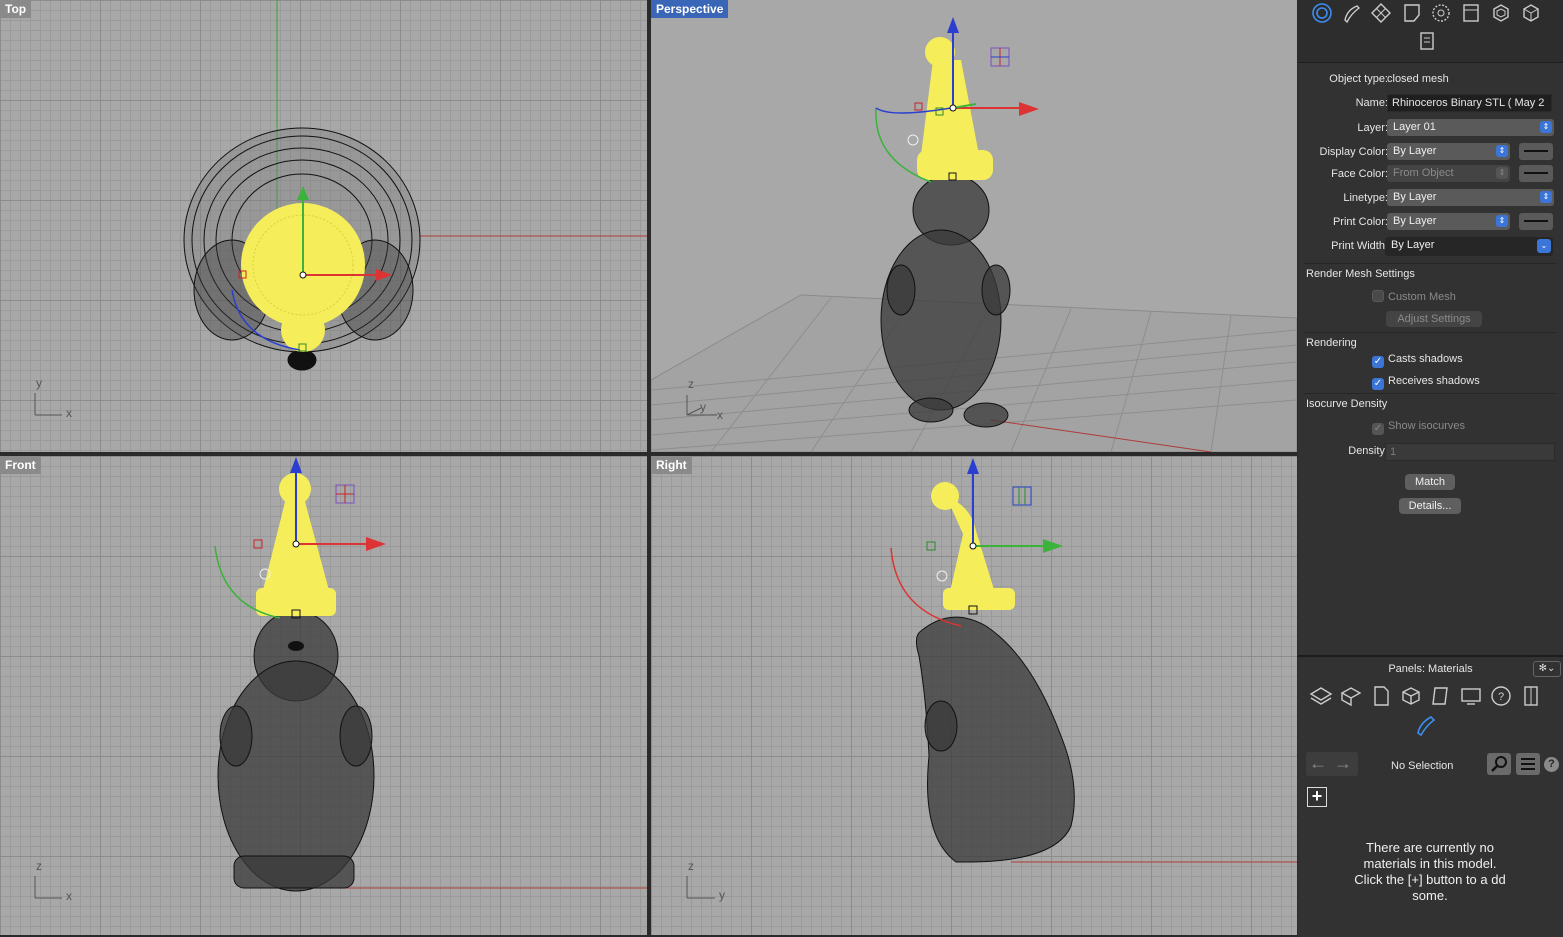 The image size is (1563, 937). What do you see at coordinates (1368, 451) in the screenshot?
I see `density-label: Density:` at bounding box center [1368, 451].